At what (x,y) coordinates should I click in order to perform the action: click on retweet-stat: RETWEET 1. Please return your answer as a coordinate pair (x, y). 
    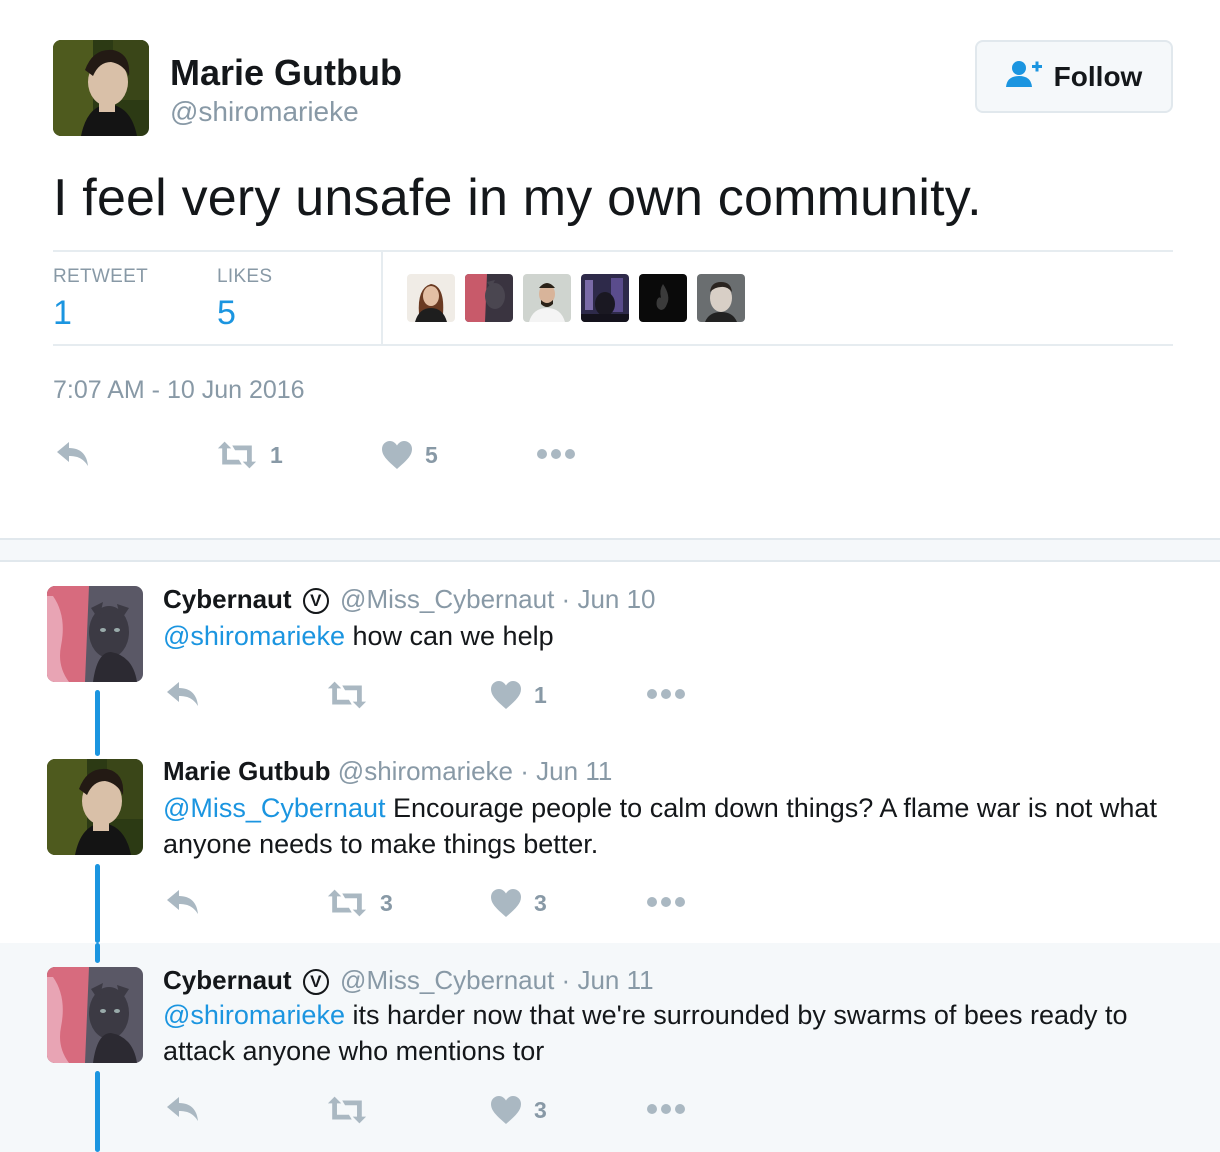
    Looking at the image, I should click on (100, 299).